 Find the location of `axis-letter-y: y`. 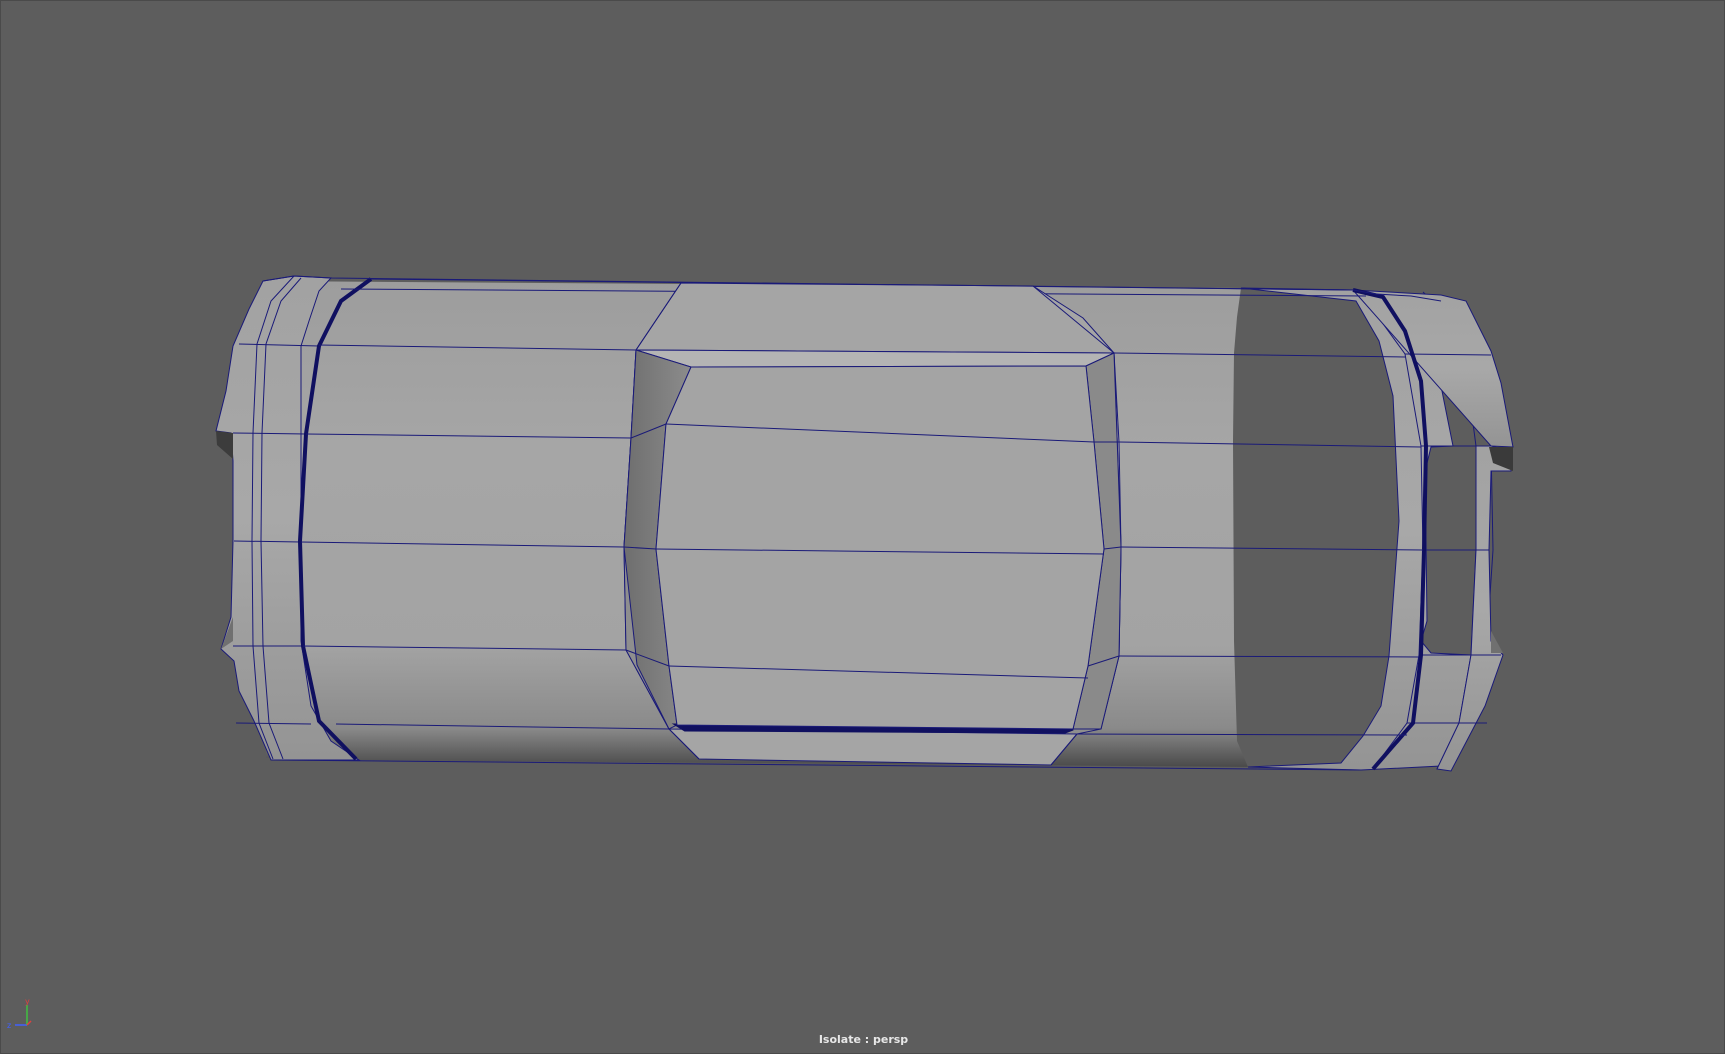

axis-letter-y: y is located at coordinates (27, 1002).